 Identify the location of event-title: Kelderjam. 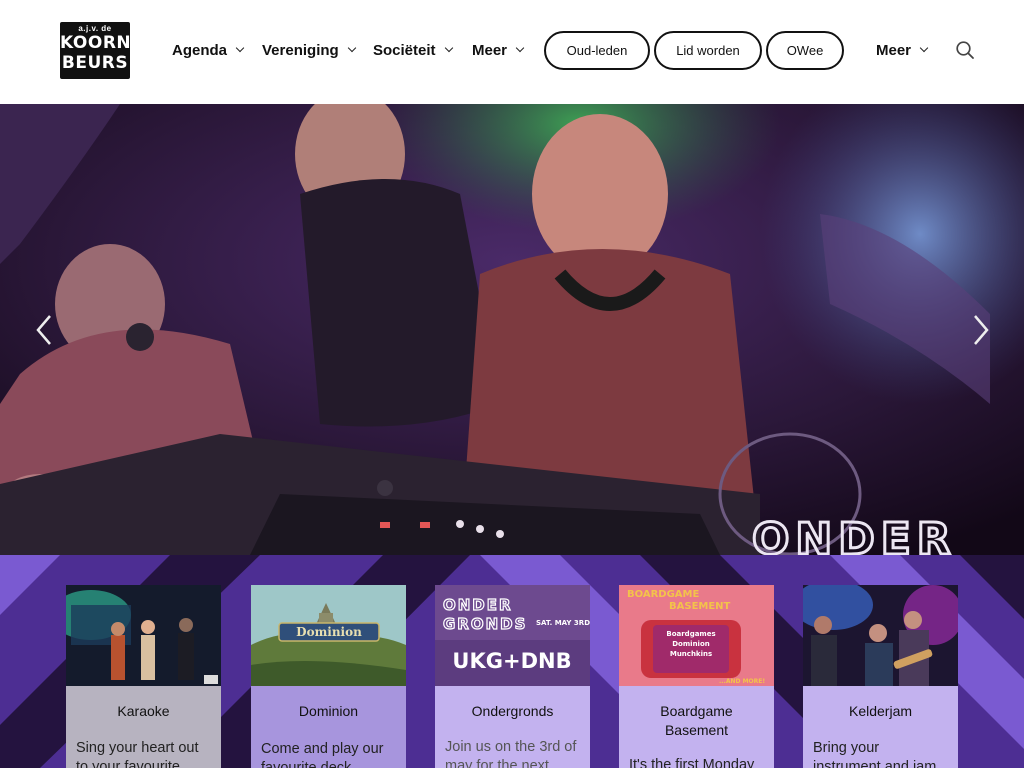
(880, 711).